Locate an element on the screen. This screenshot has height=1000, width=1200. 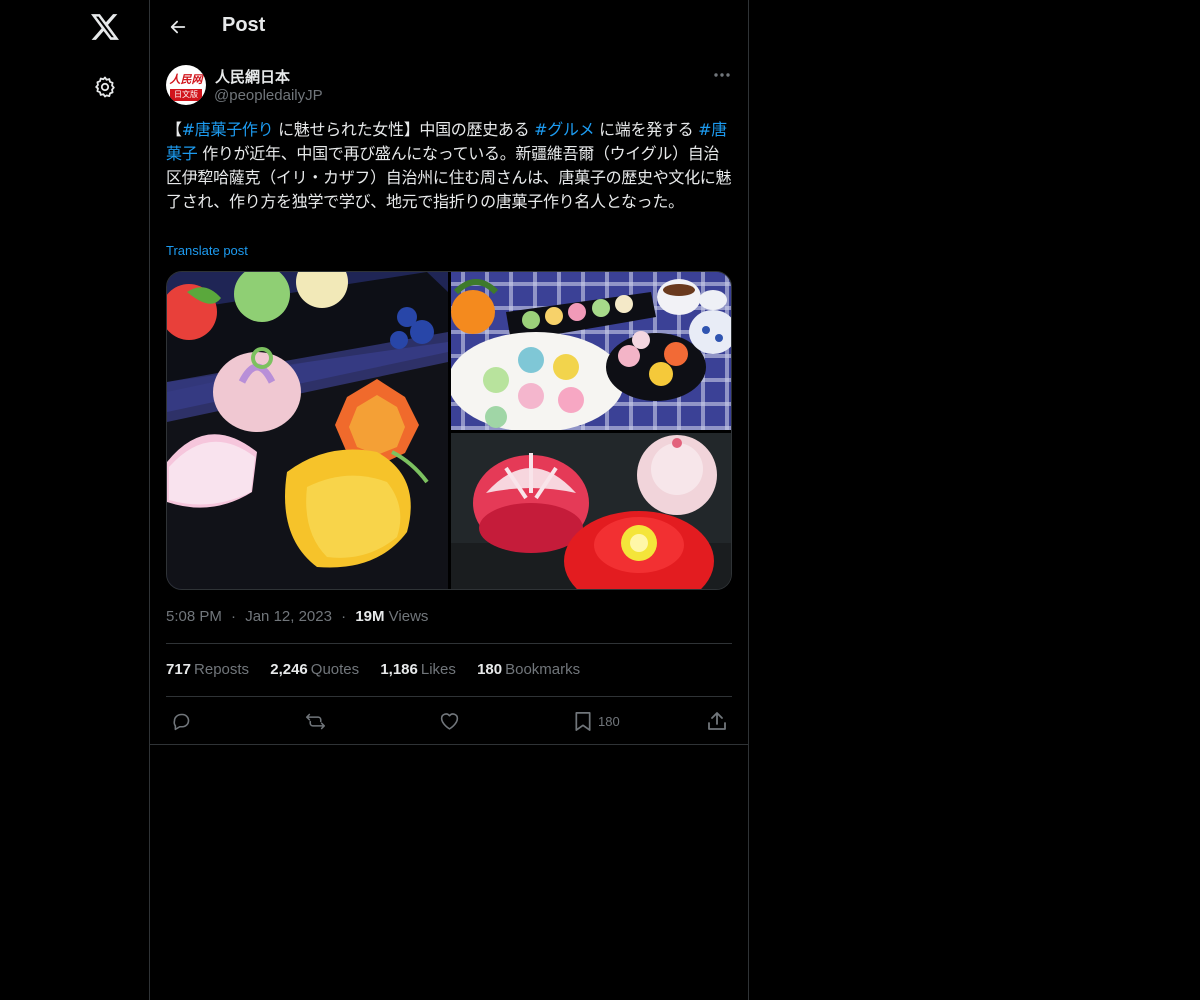
reply-button is located at coordinates (181, 721).